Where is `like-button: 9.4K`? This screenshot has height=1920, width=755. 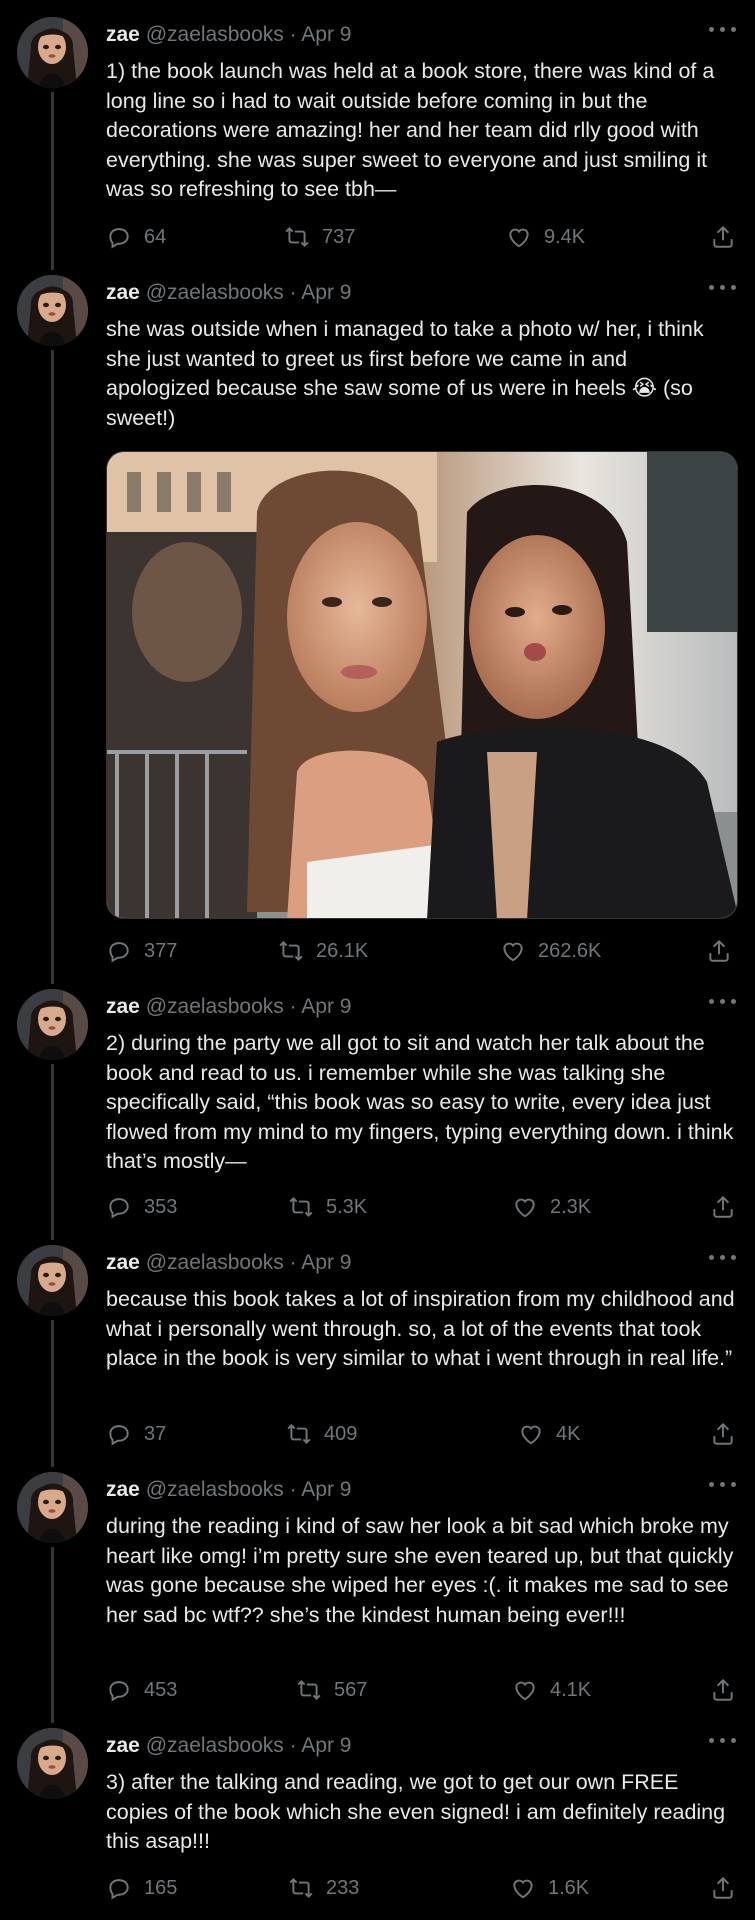
like-button: 9.4K is located at coordinates (545, 237).